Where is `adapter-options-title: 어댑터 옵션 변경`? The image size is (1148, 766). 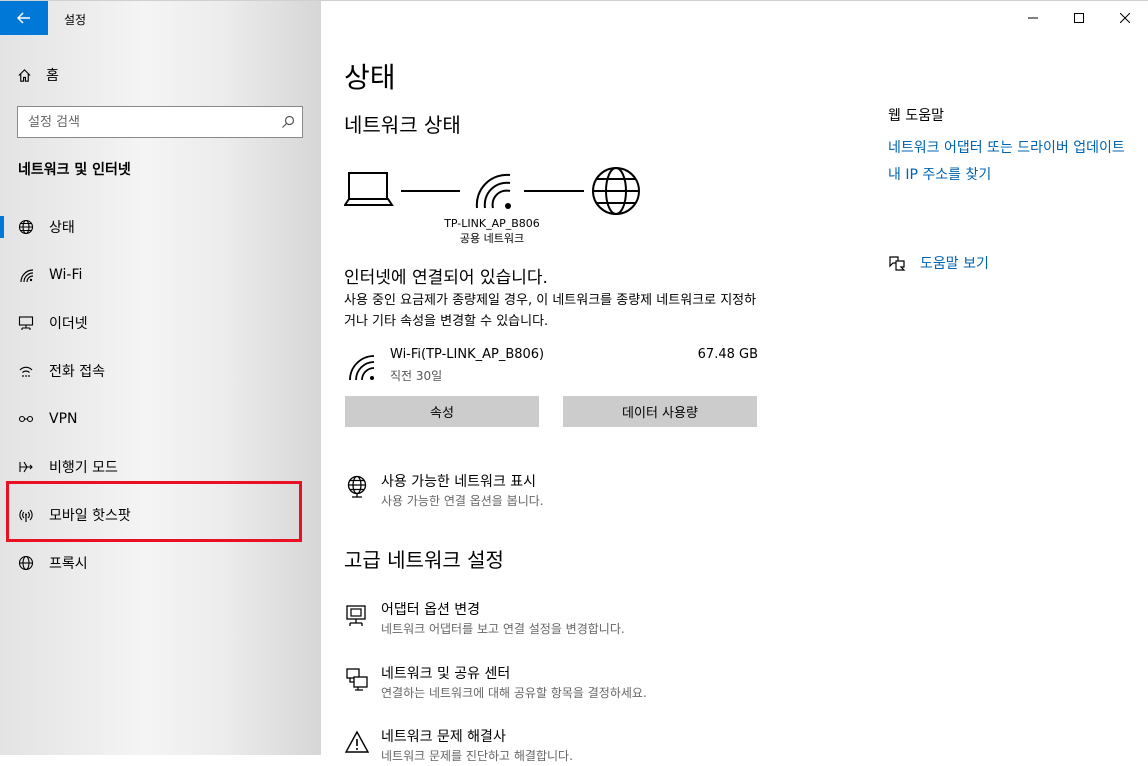 adapter-options-title: 어댑터 옵션 변경 is located at coordinates (431, 610).